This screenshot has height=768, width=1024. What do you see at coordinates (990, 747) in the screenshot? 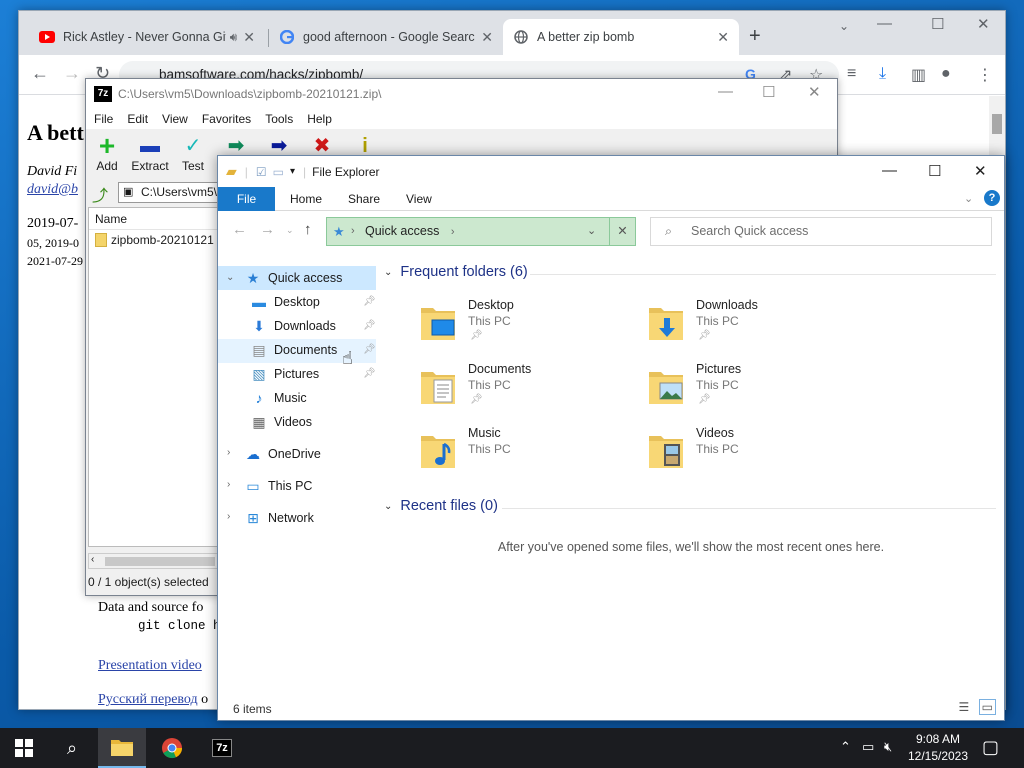
I see `notification-center-icon: ▢` at bounding box center [990, 747].